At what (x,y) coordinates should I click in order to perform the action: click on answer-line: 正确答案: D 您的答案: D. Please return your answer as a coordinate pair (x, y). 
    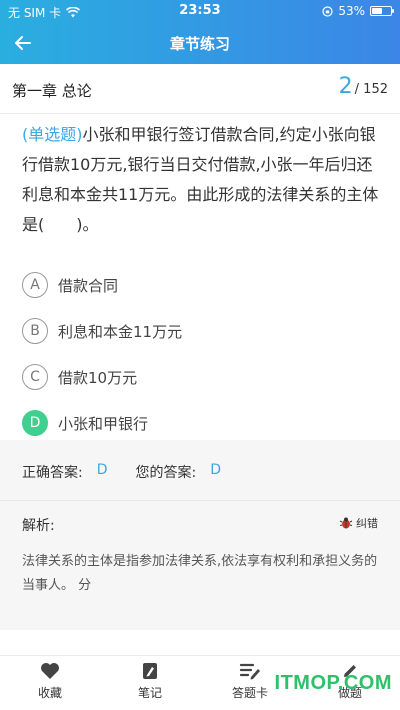
    Looking at the image, I should click on (121, 472).